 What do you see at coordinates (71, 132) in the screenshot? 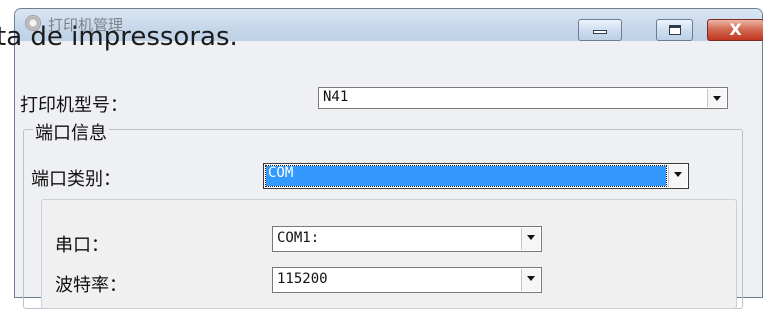
I see `port-info-group-label: 端口信息` at bounding box center [71, 132].